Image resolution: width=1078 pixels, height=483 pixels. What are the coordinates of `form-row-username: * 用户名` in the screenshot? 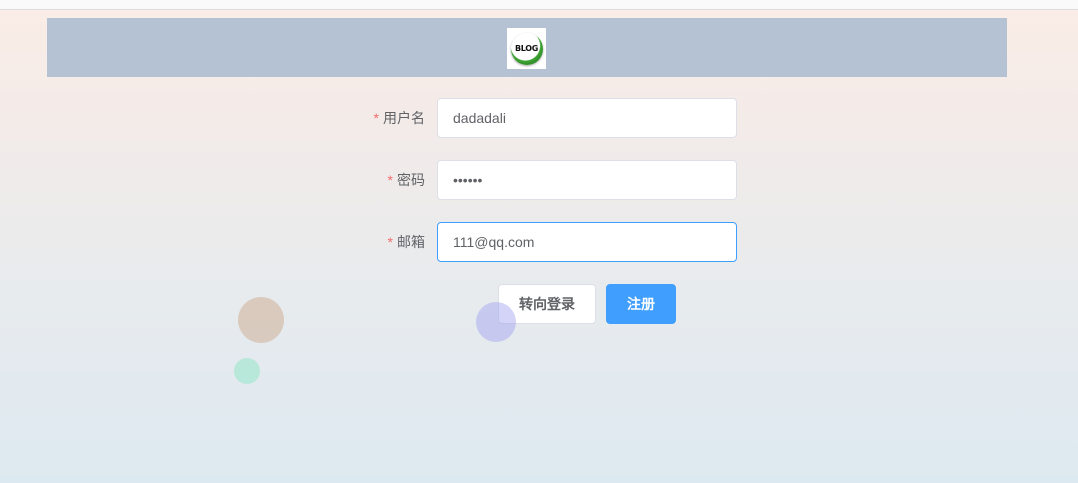 It's located at (518, 118).